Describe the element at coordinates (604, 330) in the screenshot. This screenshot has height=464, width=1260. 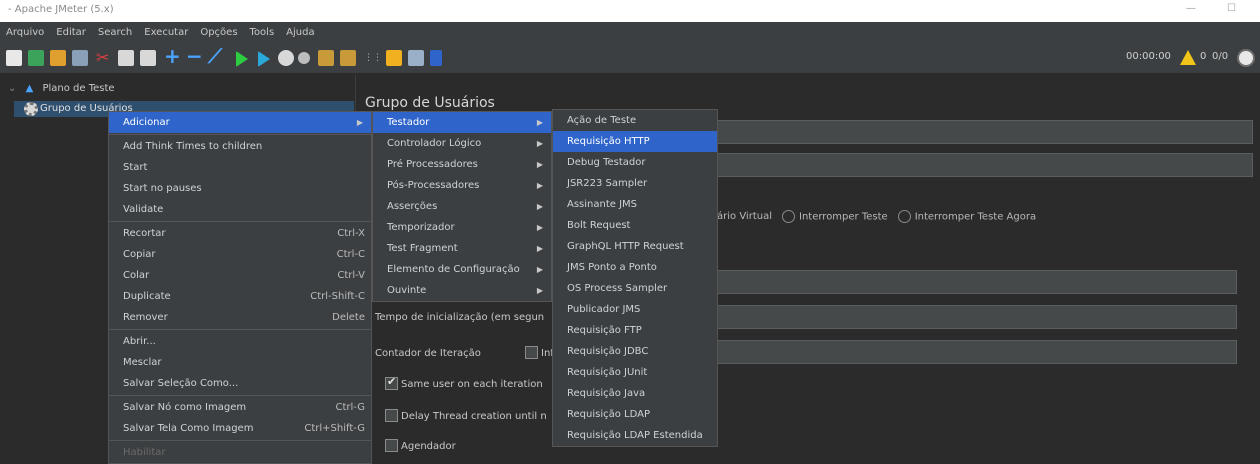
I see `menu-item-label: Requisição FTP` at that location.